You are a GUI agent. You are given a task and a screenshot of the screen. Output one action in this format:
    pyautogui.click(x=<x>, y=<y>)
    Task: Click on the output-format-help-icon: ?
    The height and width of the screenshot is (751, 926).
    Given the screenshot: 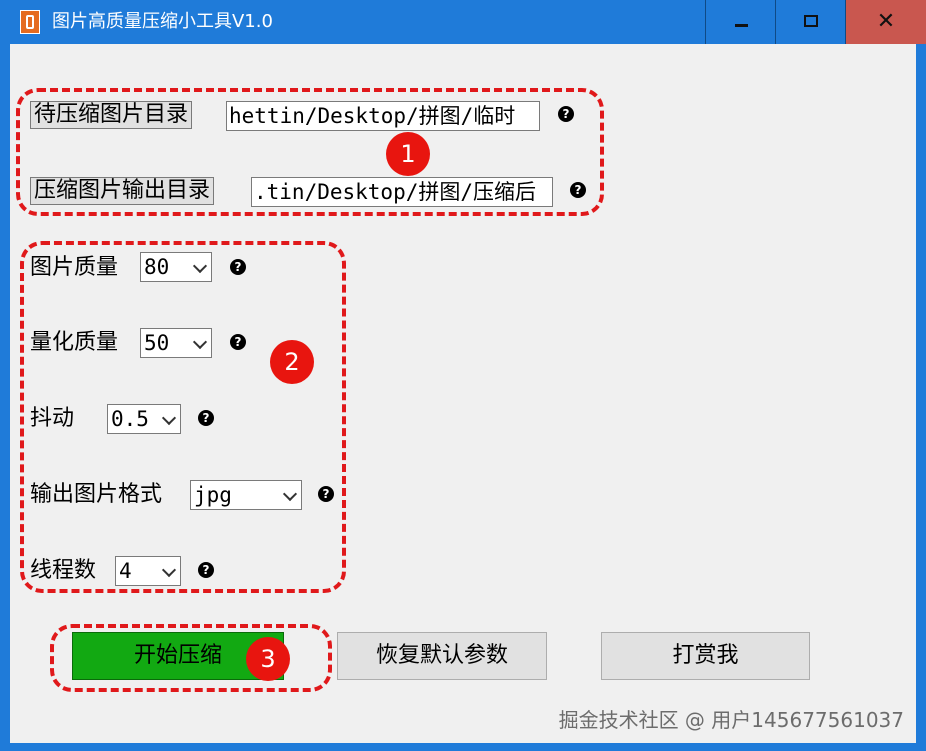 What is the action you would take?
    pyautogui.click(x=326, y=494)
    